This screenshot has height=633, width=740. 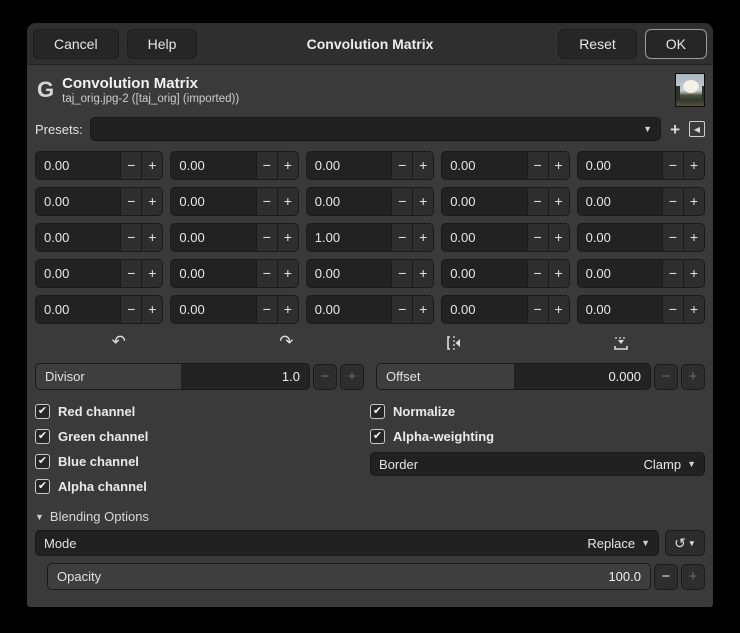 I want to click on preset-menu-button: ◀, so click(x=697, y=129).